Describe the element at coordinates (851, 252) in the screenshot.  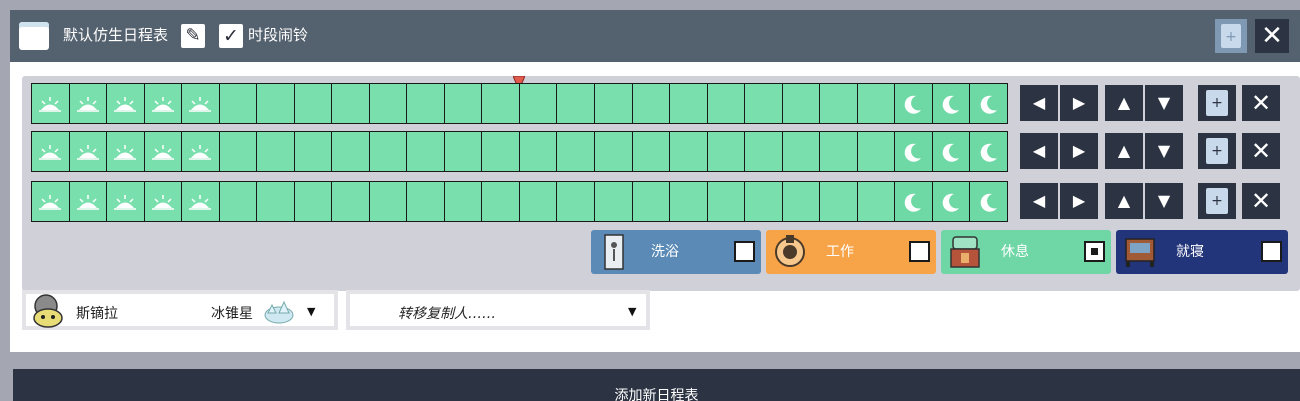
I see `group-work: 工作` at that location.